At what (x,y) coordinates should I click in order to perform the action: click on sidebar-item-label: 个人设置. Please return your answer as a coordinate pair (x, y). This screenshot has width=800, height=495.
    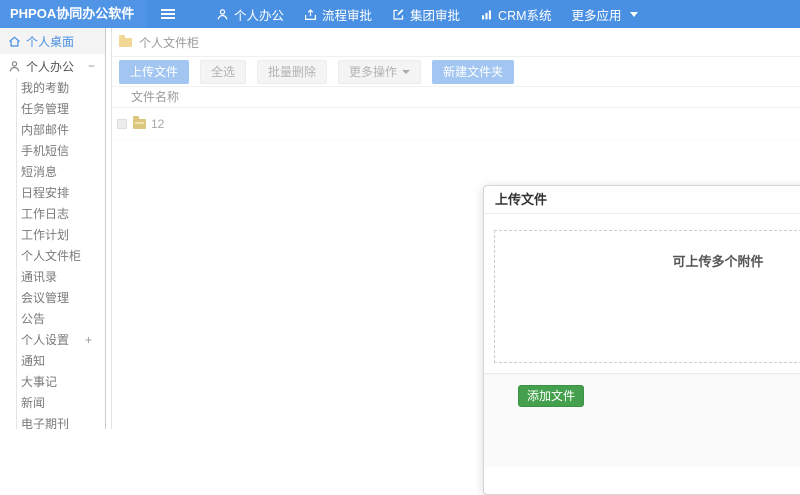
    Looking at the image, I should click on (45, 340).